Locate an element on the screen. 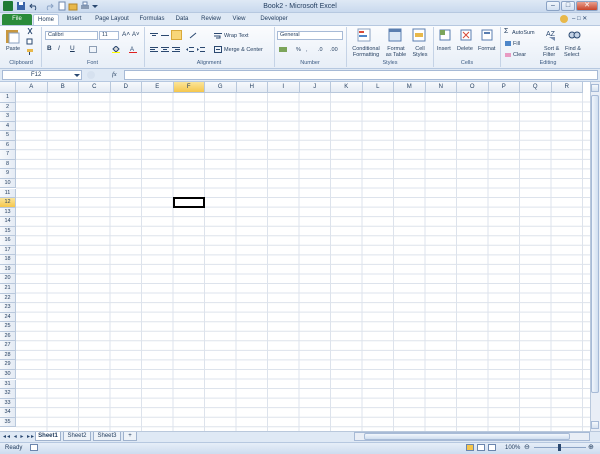 The width and height of the screenshot is (600, 454). row-header-14: 14 is located at coordinates (8, 222).